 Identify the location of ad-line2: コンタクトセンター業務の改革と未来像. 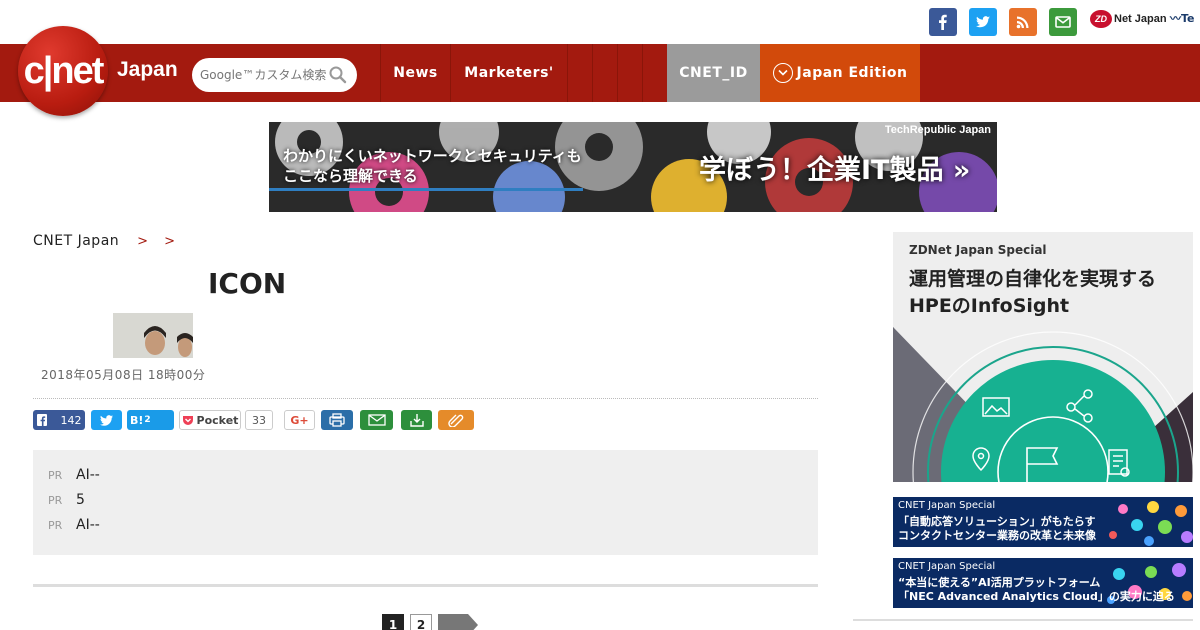
(997, 535).